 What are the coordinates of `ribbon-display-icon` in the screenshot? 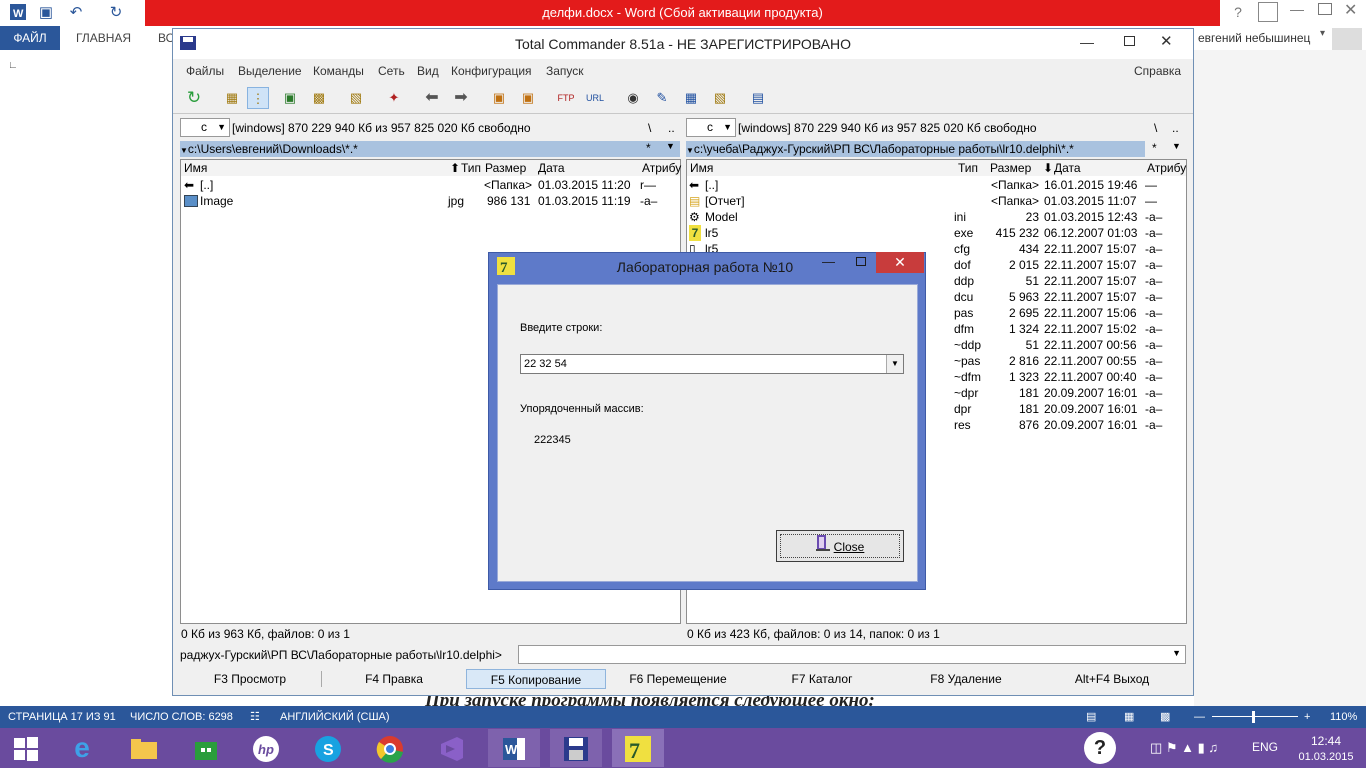 It's located at (1268, 12).